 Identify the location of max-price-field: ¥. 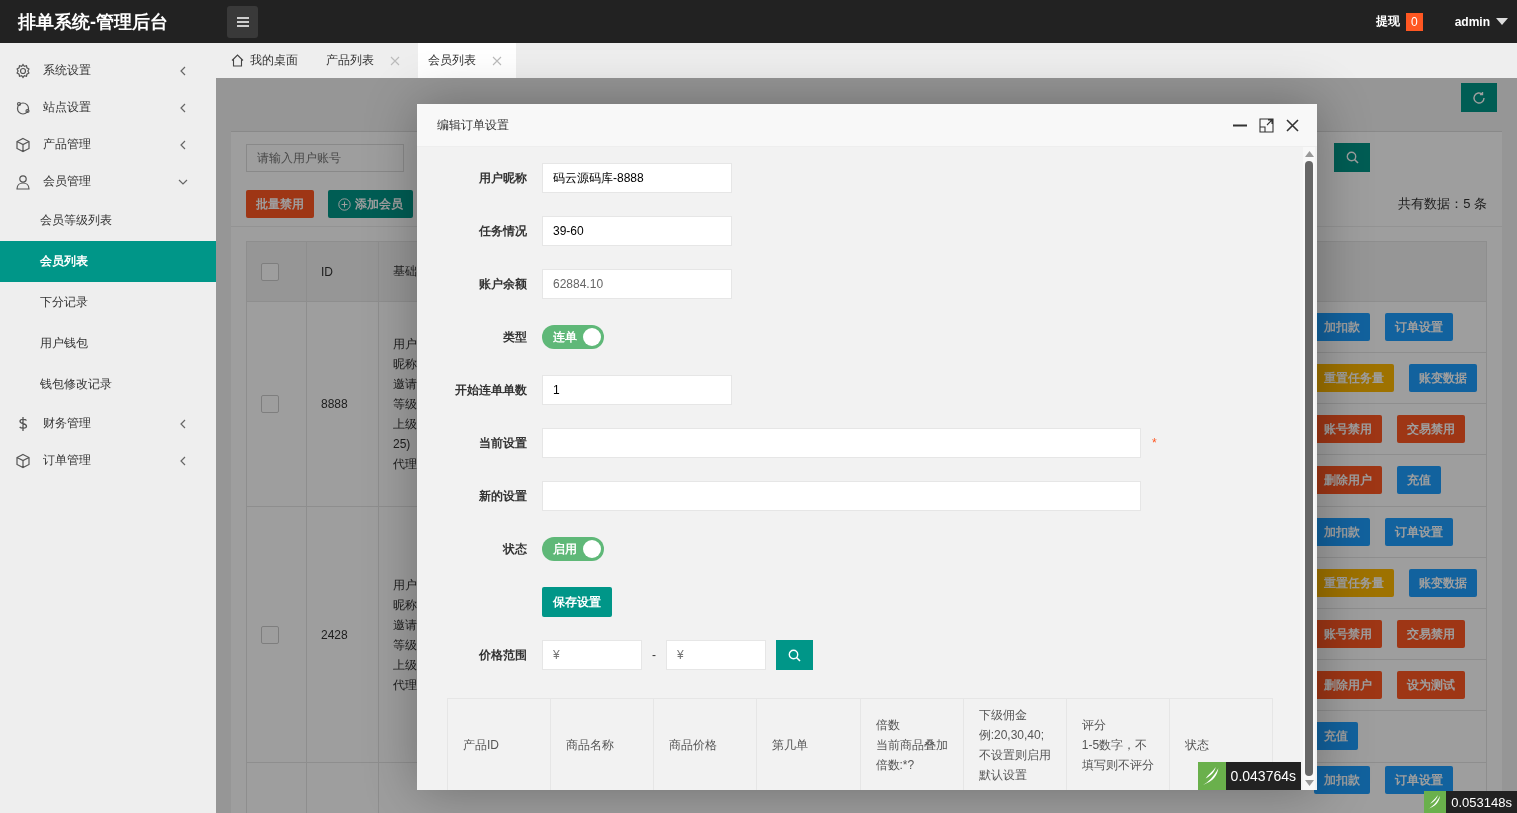
(716, 655).